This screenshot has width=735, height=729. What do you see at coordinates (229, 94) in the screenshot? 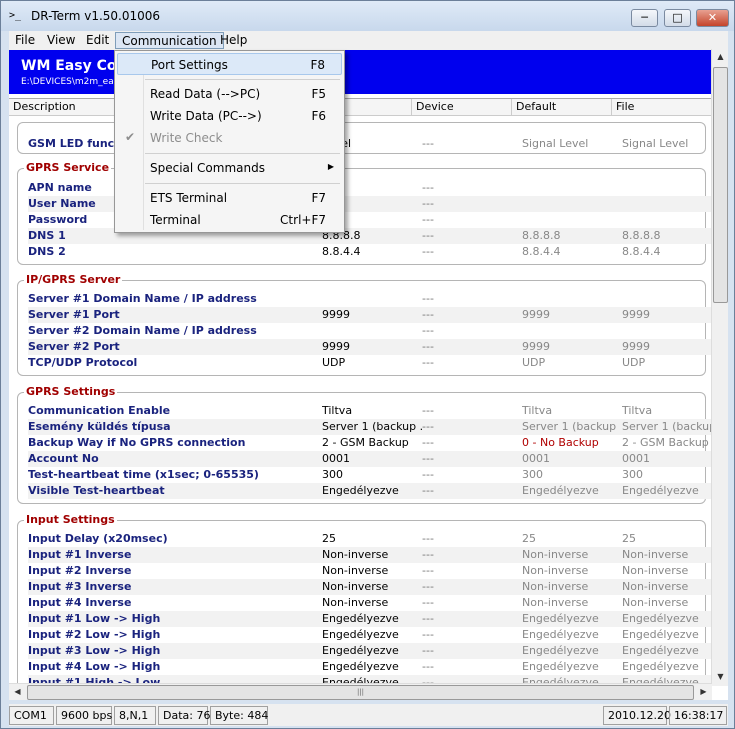
I see `menu-item-read-data: Read Data (-->PC) F5` at bounding box center [229, 94].